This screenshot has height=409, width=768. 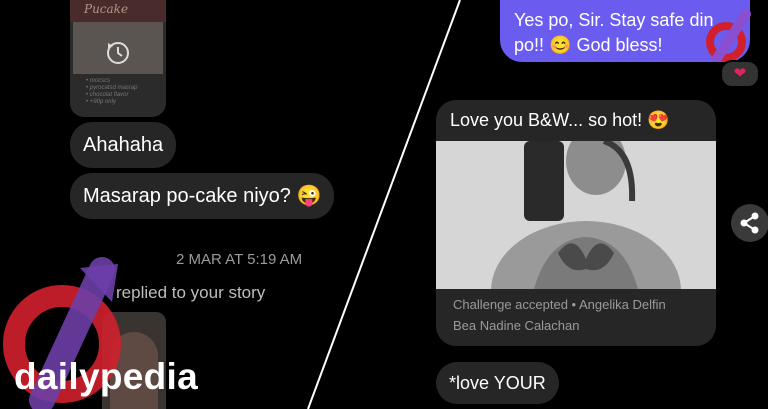 I want to click on story-header: Pucake, so click(x=118, y=11).